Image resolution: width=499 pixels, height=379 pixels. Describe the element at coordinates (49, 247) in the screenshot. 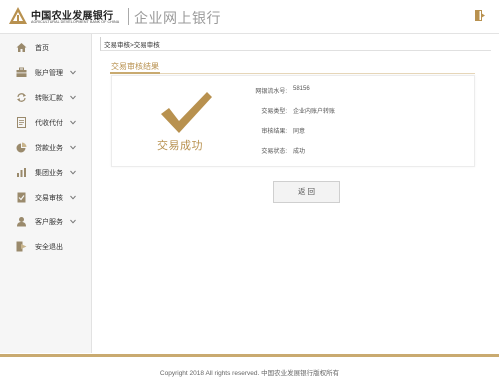

I see `sidebar-item-label: 安全退出` at that location.